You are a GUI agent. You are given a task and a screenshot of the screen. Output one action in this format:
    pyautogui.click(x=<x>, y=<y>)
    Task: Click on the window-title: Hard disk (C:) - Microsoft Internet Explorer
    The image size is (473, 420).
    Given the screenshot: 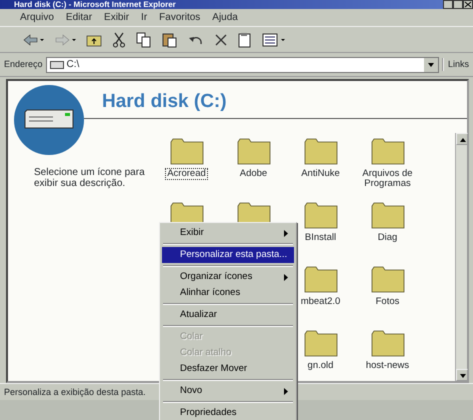 What is the action you would take?
    pyautogui.click(x=95, y=4)
    